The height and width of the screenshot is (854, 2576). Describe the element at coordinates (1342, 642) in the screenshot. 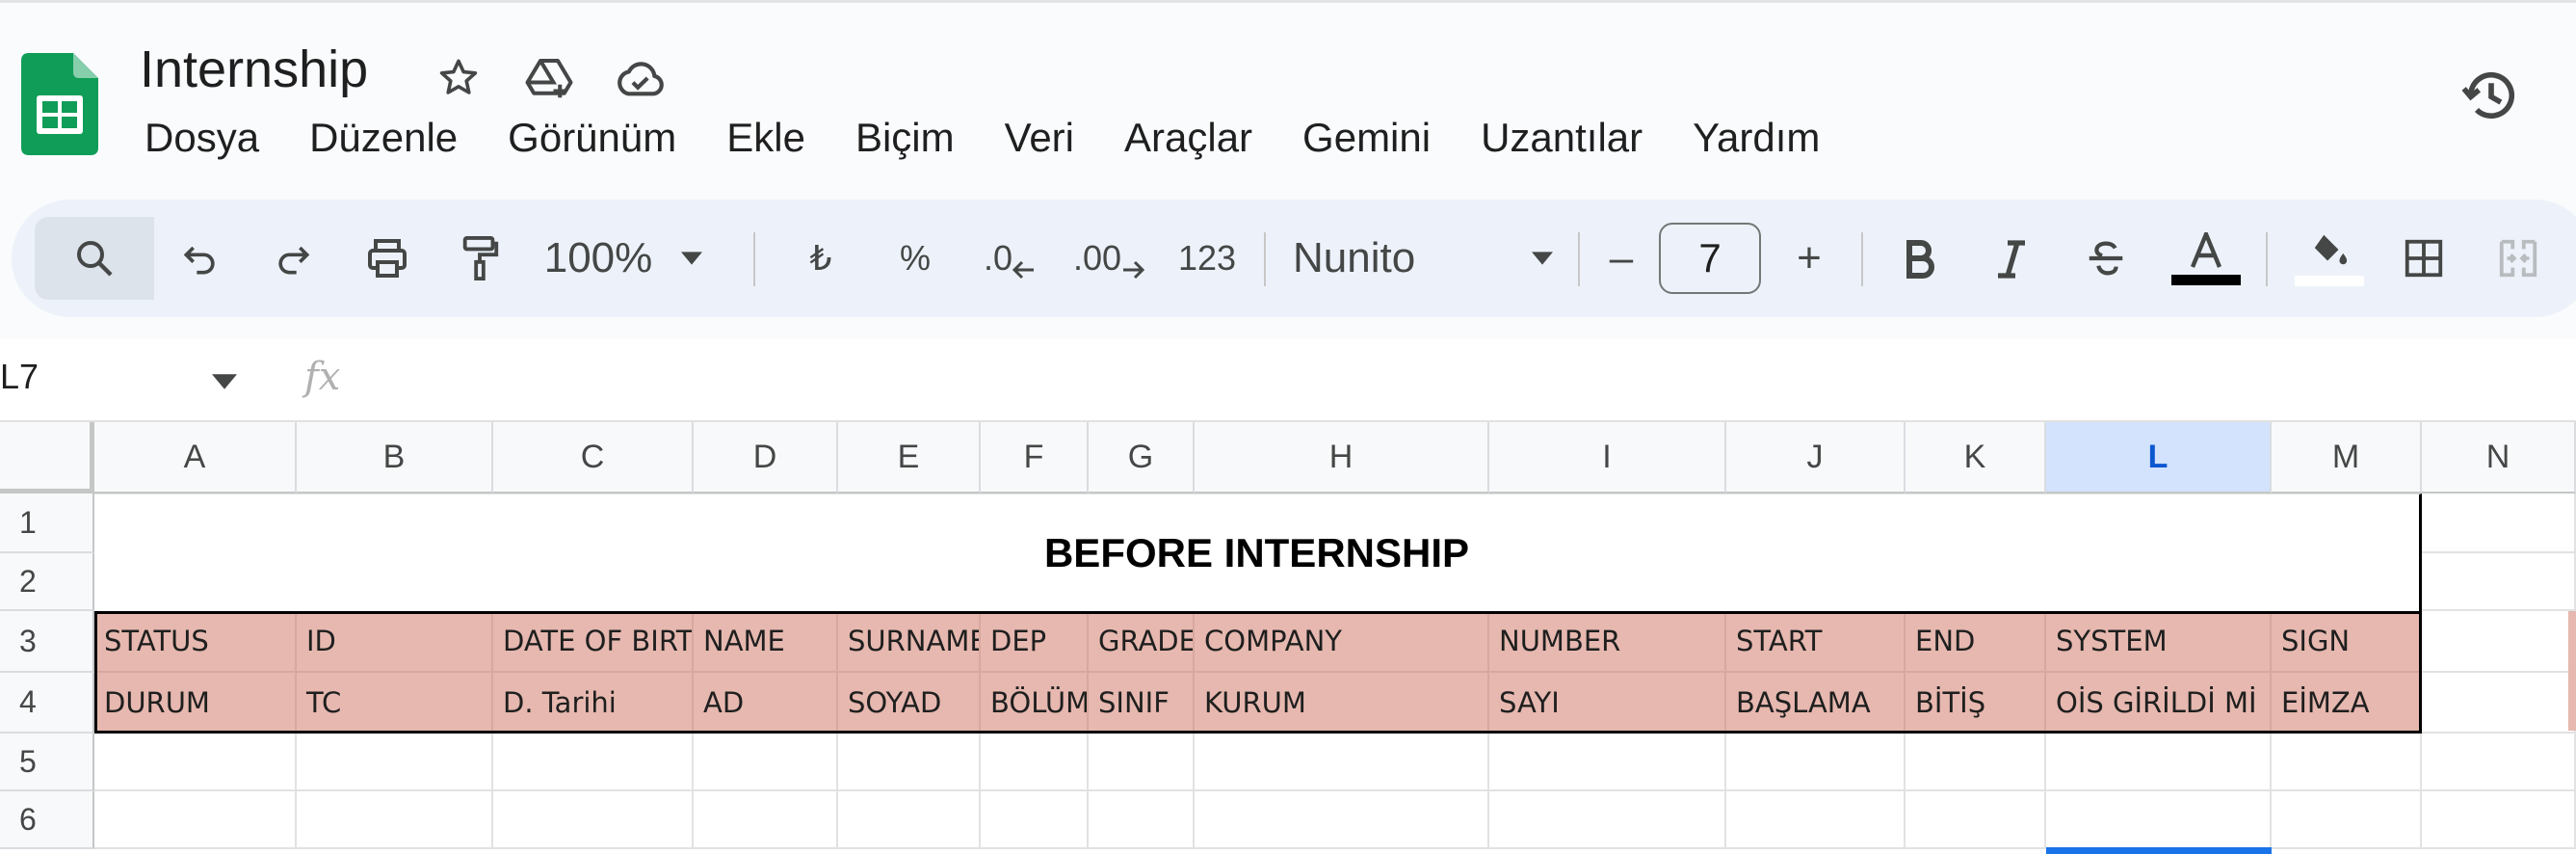

I see `cell-h3: COMPANY` at that location.